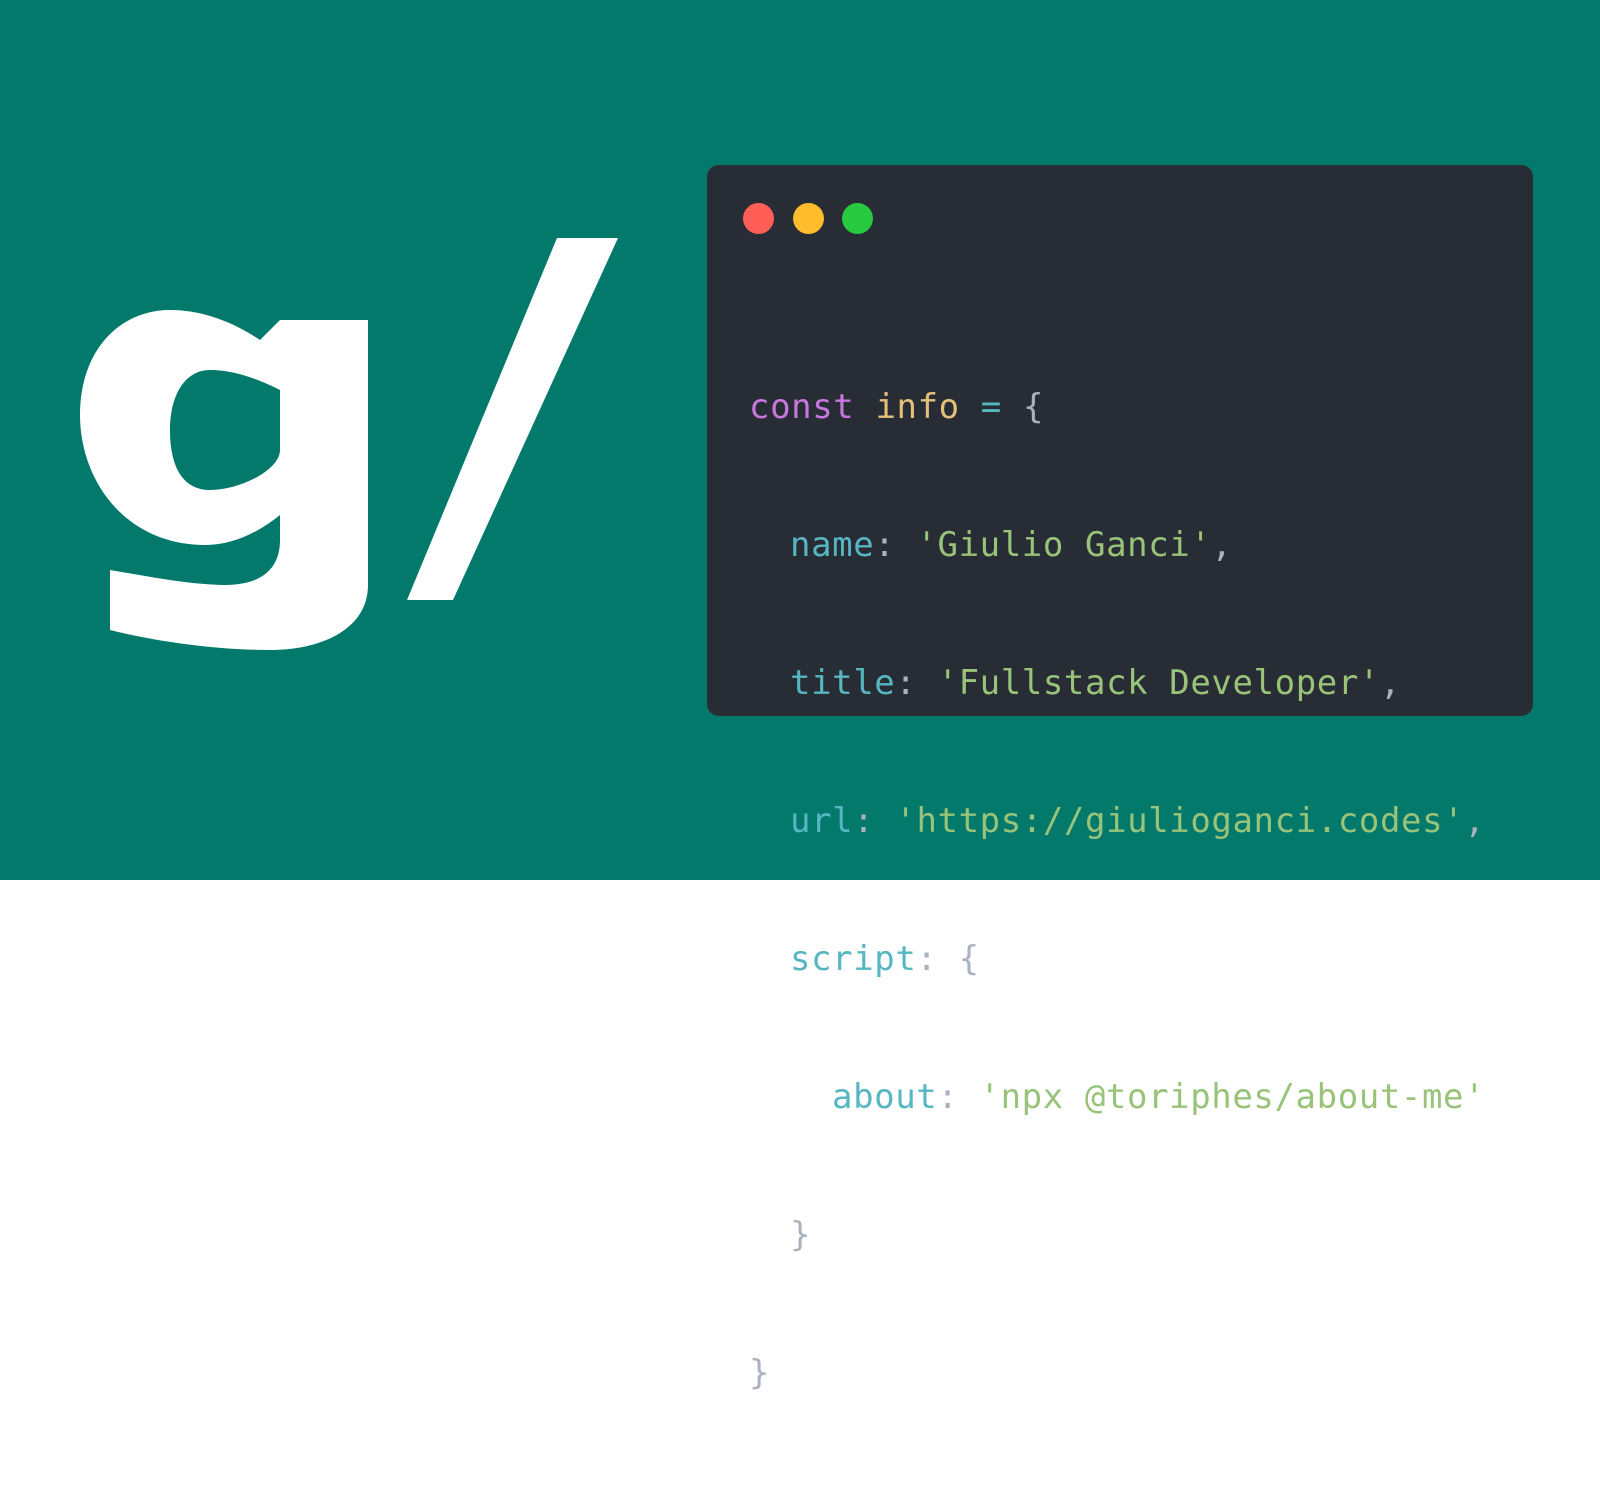  What do you see at coordinates (1158, 683) in the screenshot?
I see `string-value: 'Fullstack Developer'` at bounding box center [1158, 683].